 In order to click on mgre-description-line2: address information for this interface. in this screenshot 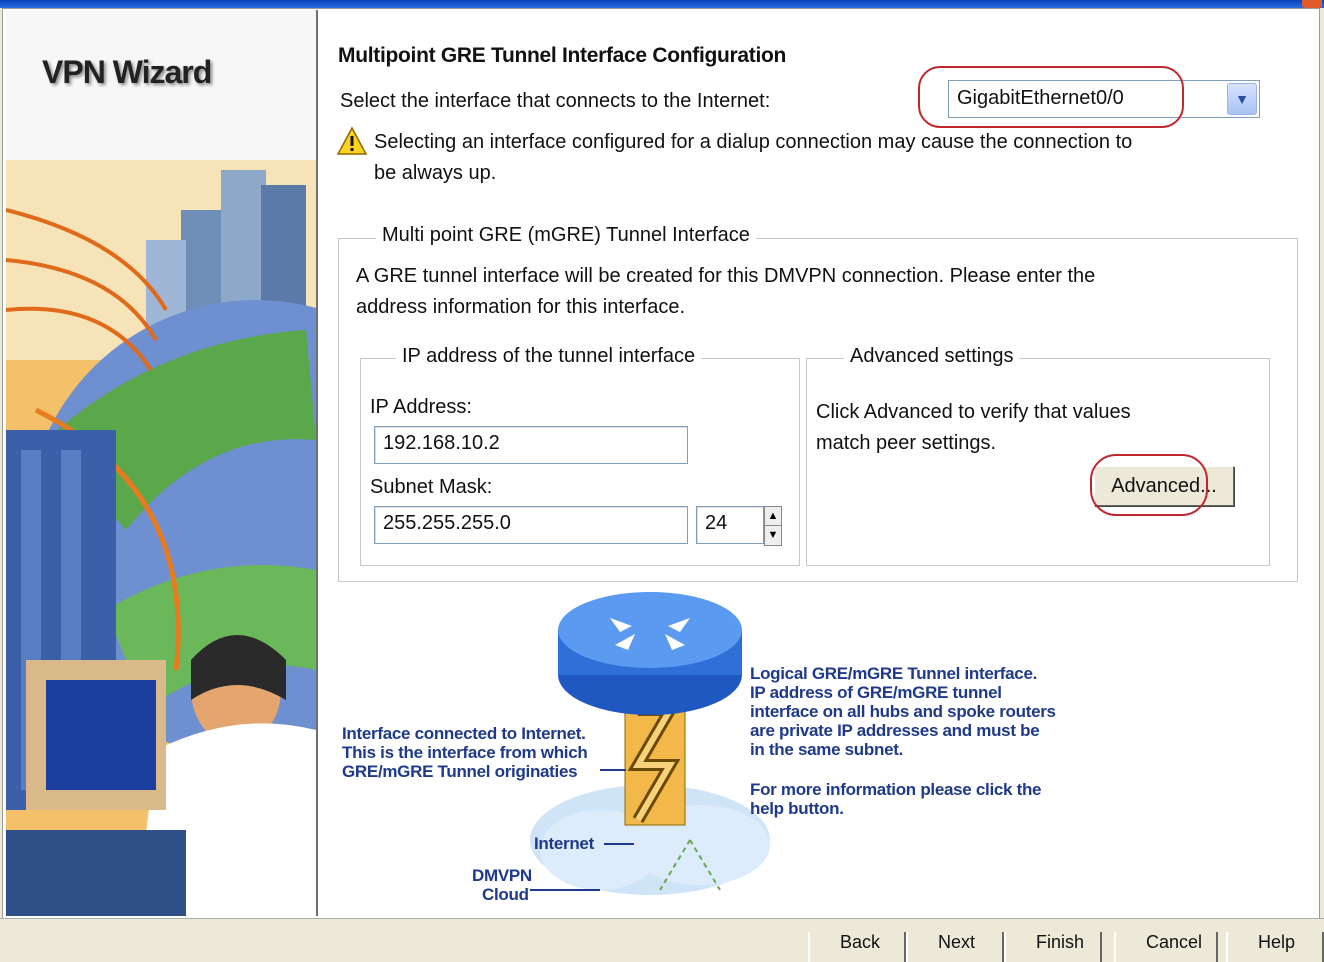, I will do `click(521, 307)`.